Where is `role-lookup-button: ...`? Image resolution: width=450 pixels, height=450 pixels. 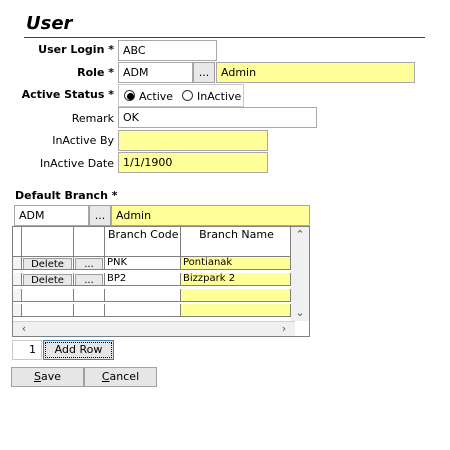 role-lookup-button: ... is located at coordinates (204, 72).